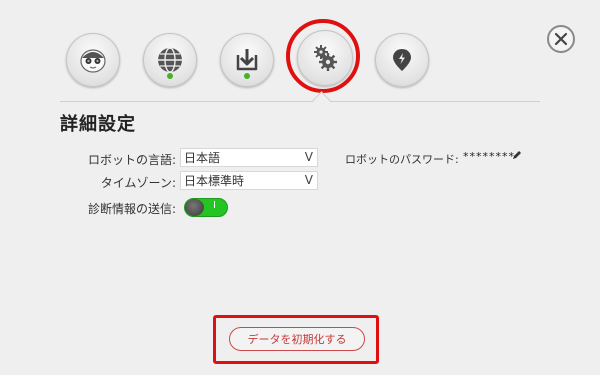 The image size is (600, 375). What do you see at coordinates (249, 180) in the screenshot?
I see `timezone-select: 日本標準時 V` at bounding box center [249, 180].